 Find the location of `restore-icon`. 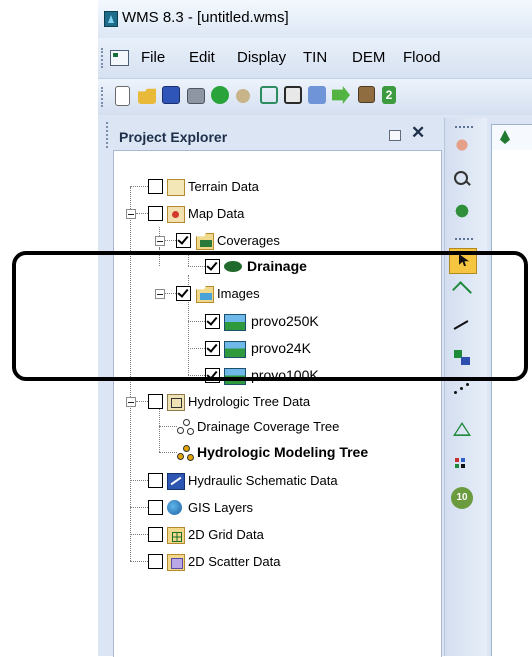

restore-icon is located at coordinates (395, 135).